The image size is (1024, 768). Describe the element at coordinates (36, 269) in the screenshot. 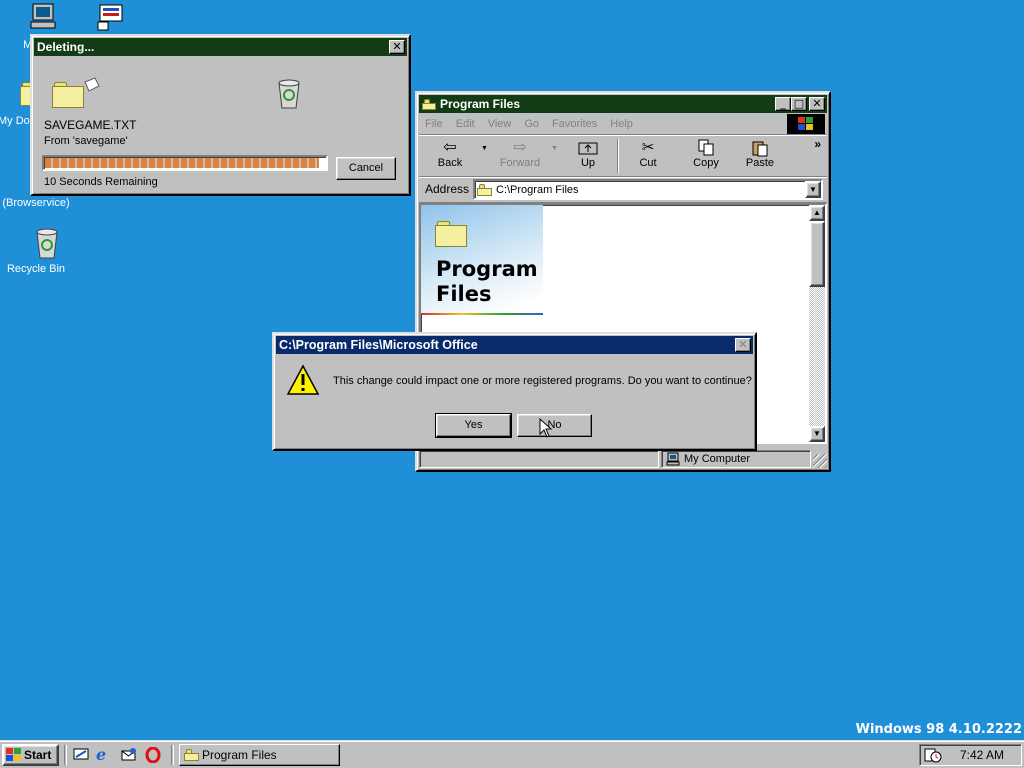

I see `desktop-icon-label: Recycle Bin` at that location.